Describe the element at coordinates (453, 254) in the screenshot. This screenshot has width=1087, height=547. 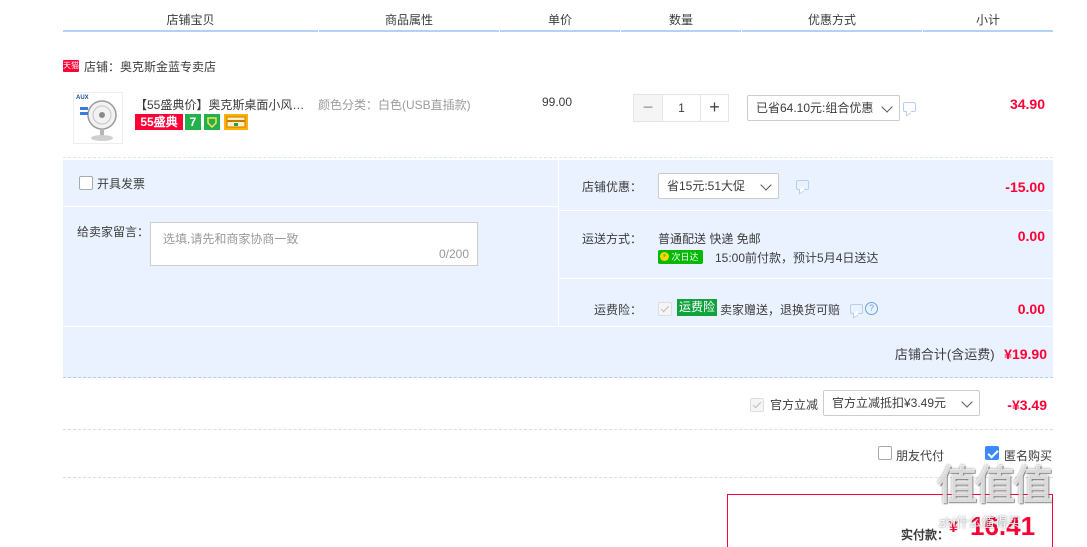
I see `memo-char-counter: 0/200` at that location.